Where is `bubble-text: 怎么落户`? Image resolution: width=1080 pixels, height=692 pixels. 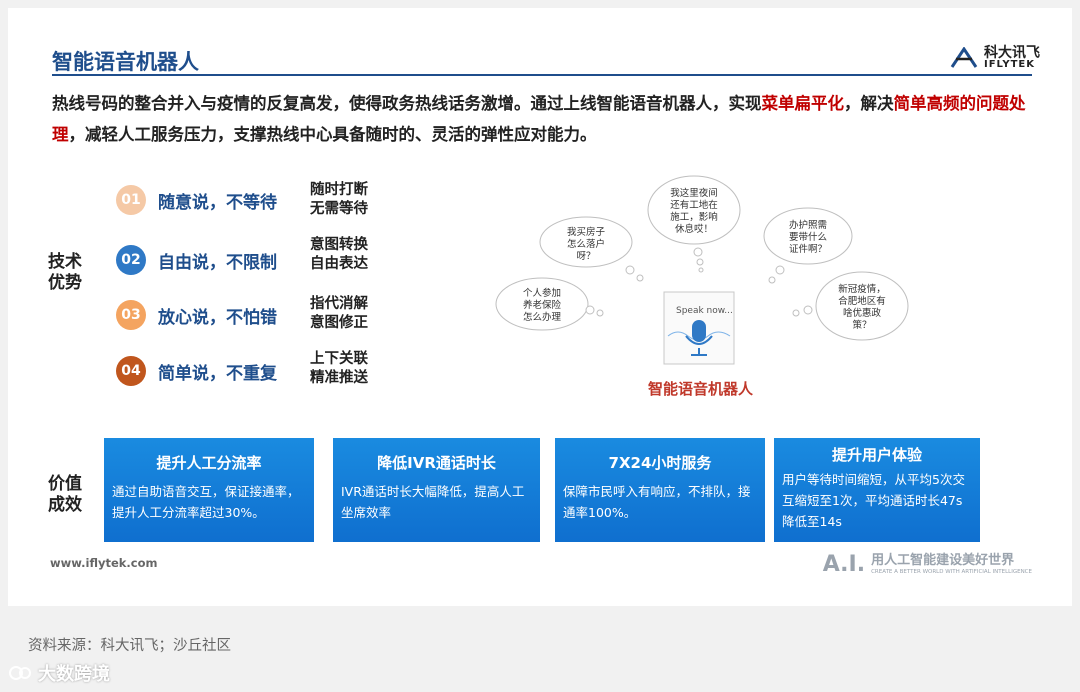 bubble-text: 怎么落户 is located at coordinates (586, 244).